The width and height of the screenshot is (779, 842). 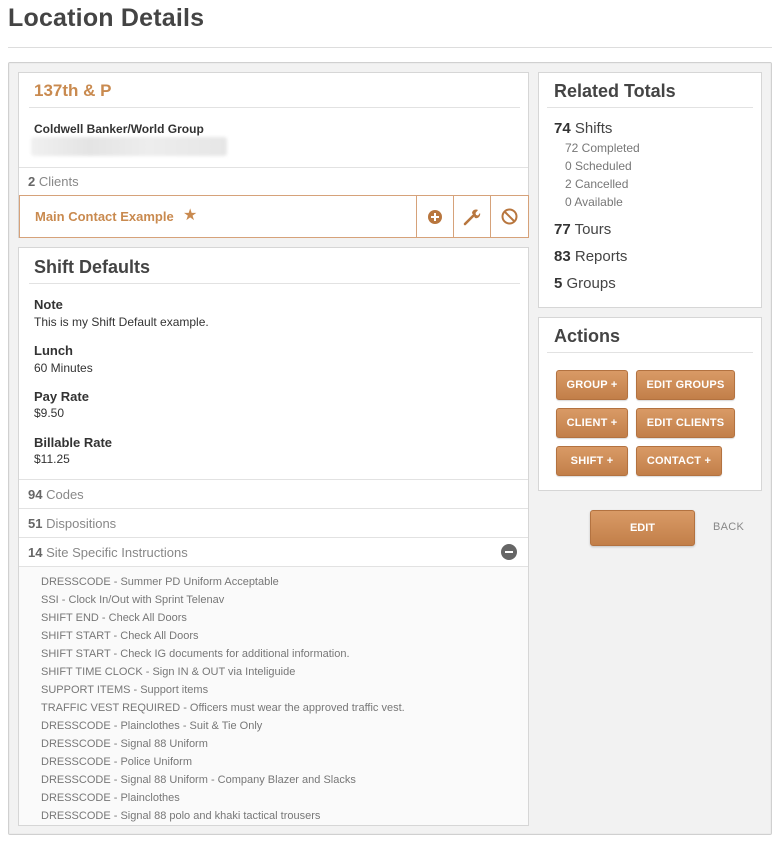 I want to click on clients-label: Clients, so click(x=58, y=181).